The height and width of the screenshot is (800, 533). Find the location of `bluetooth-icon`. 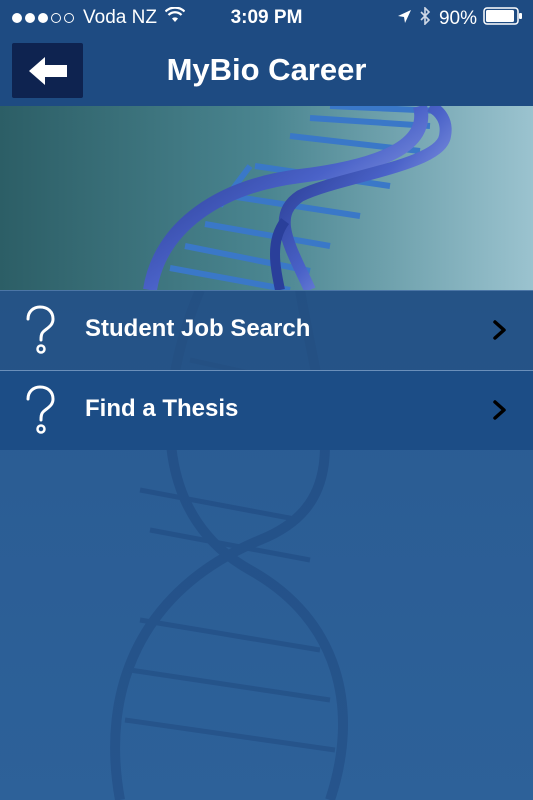

bluetooth-icon is located at coordinates (425, 18).